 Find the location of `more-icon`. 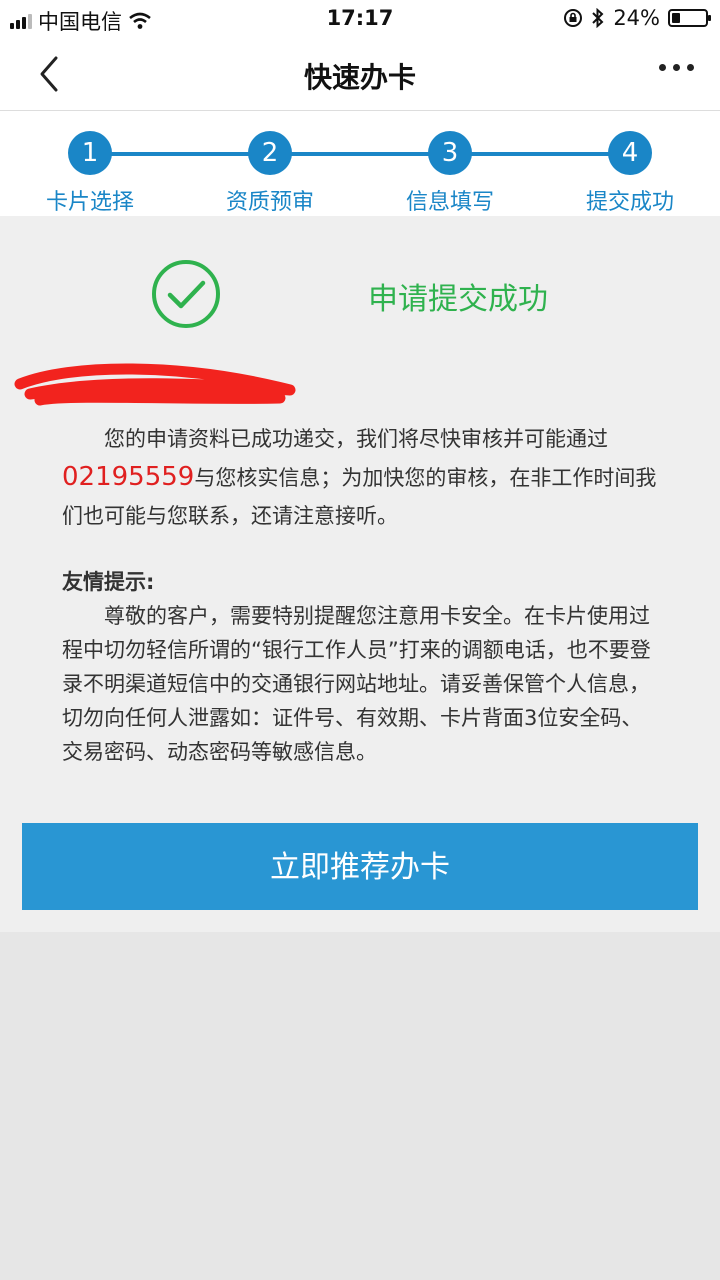

more-icon is located at coordinates (676, 67).